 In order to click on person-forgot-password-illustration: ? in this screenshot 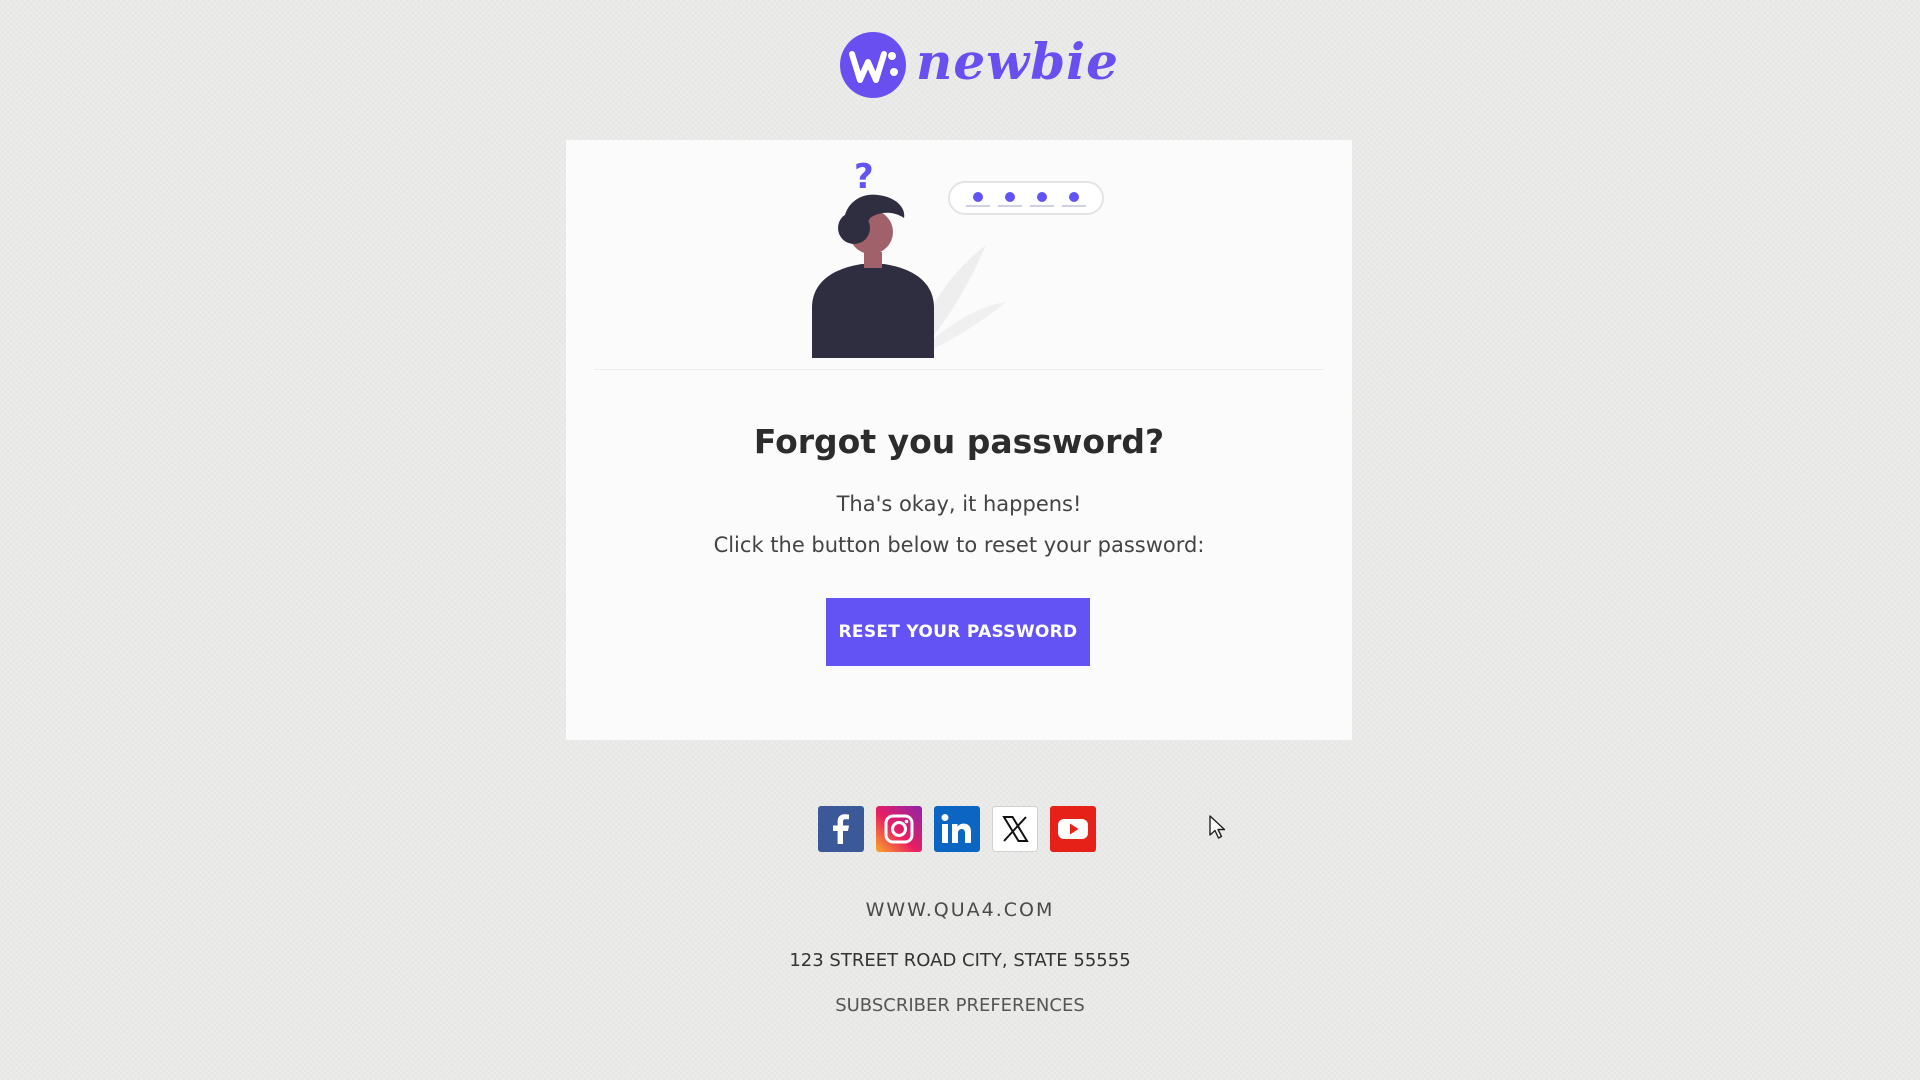, I will do `click(958, 257)`.